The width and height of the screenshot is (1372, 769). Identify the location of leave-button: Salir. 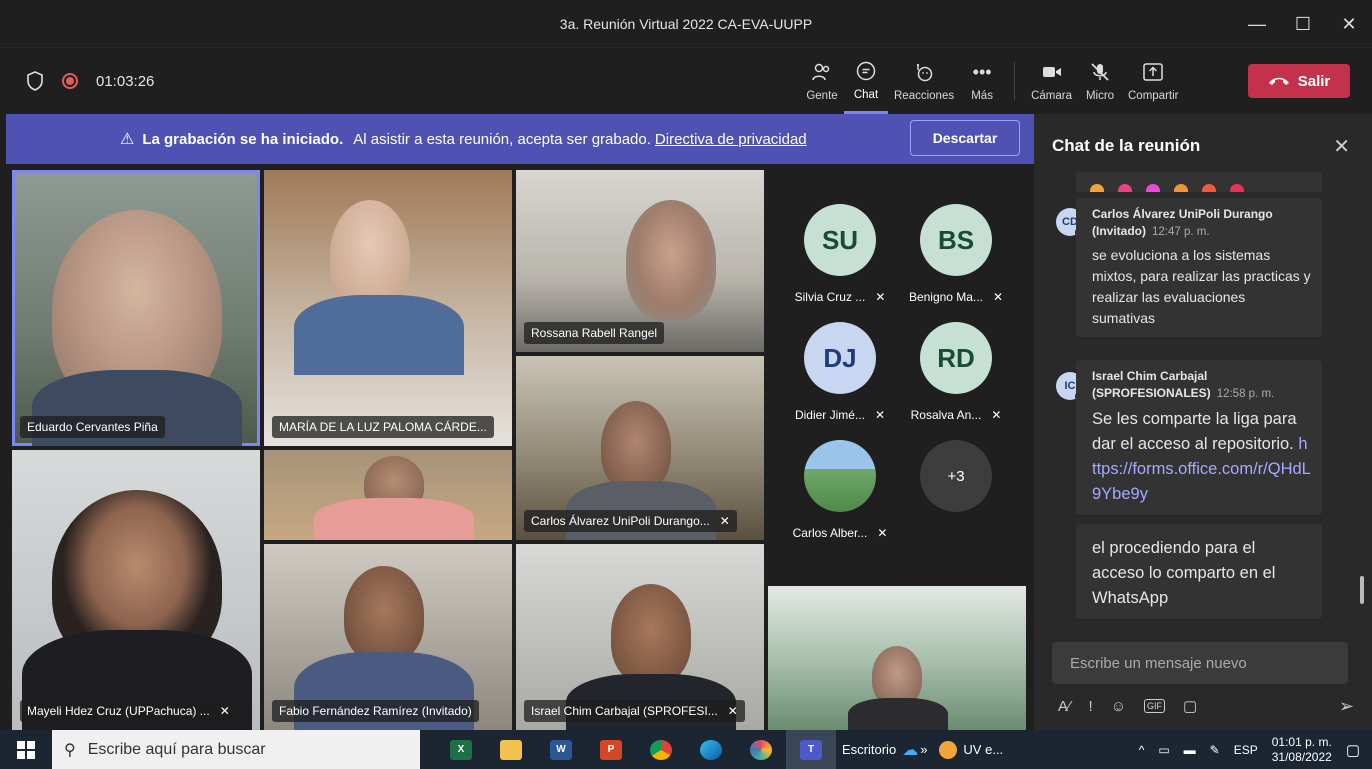
(1299, 81).